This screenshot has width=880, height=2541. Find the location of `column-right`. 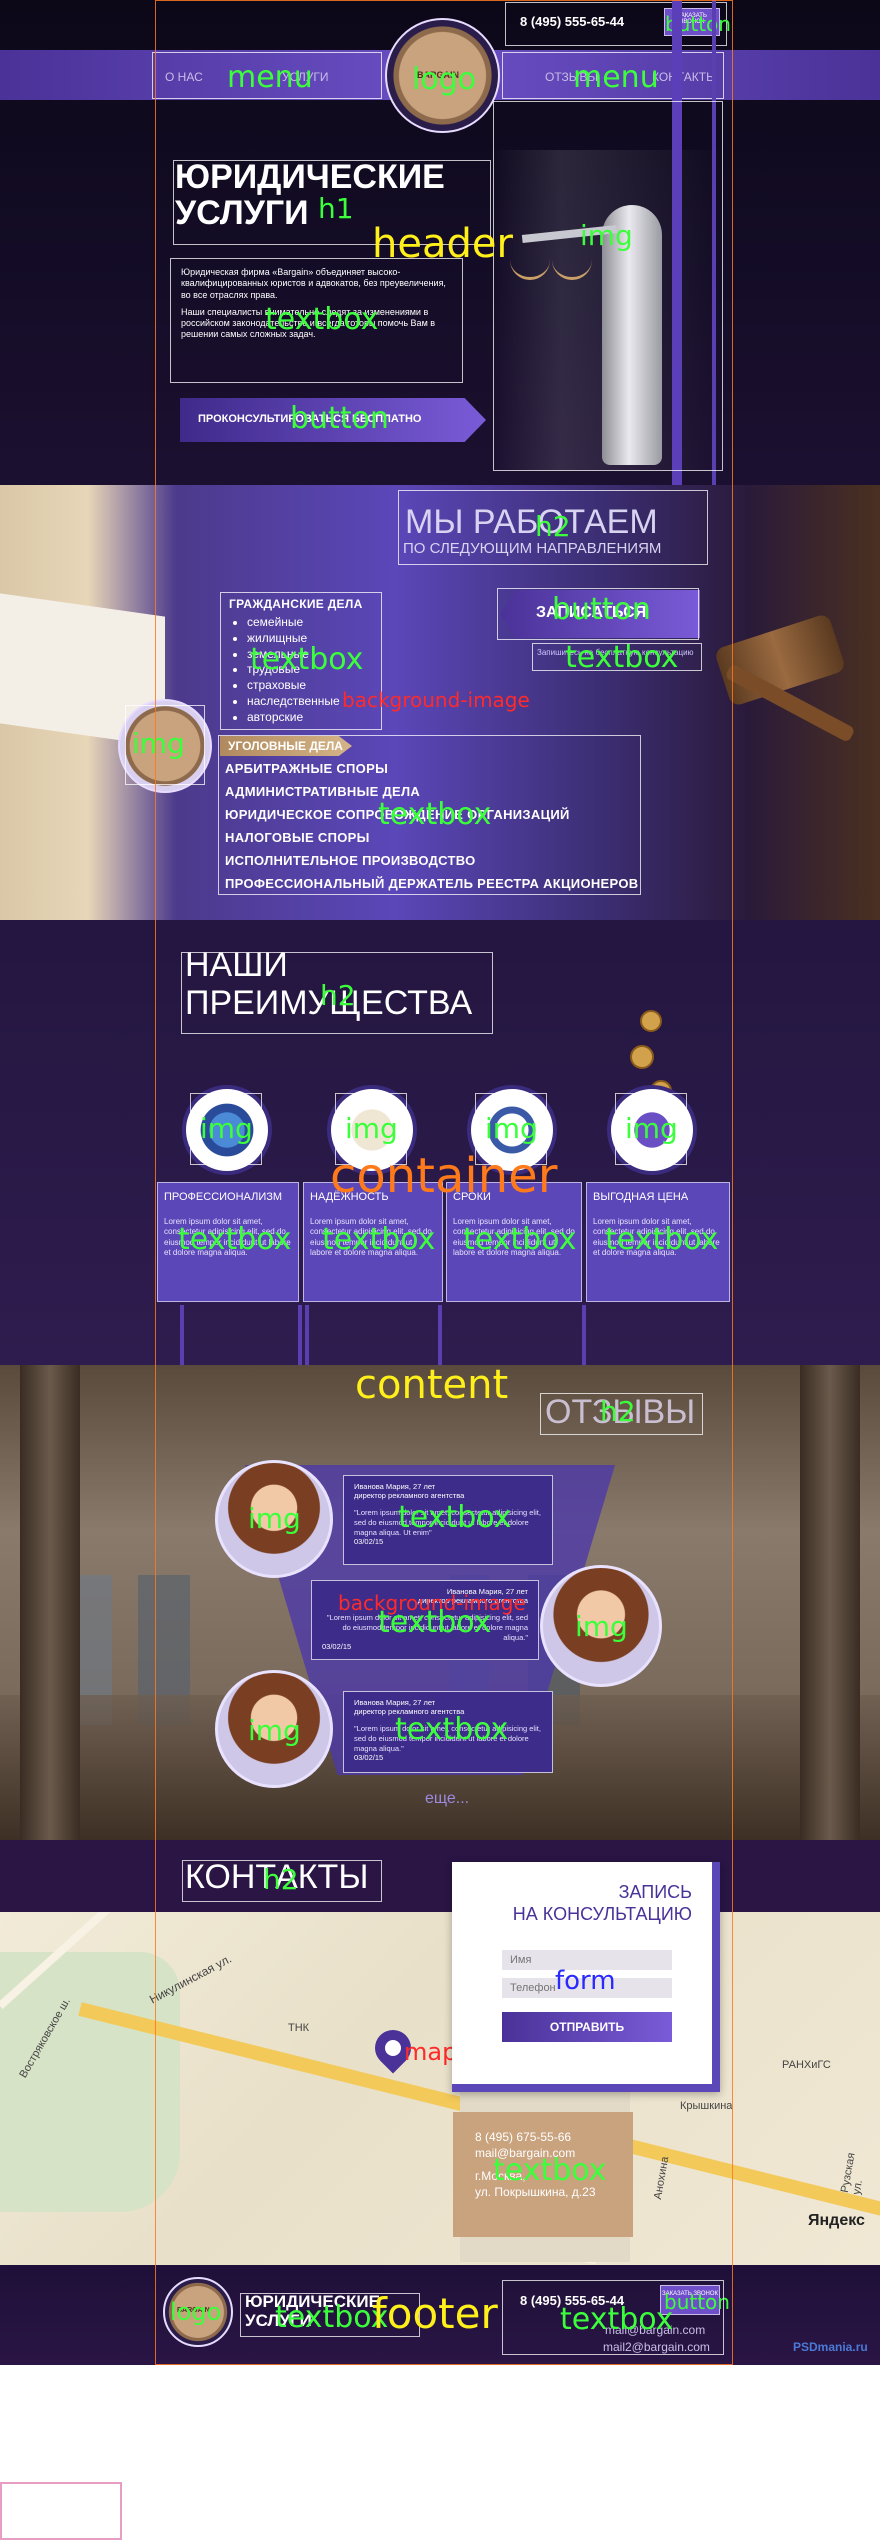

column-right is located at coordinates (830, 1602).